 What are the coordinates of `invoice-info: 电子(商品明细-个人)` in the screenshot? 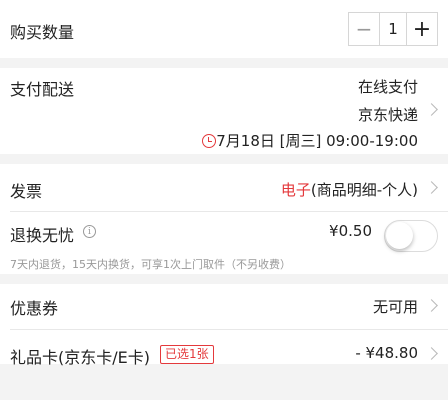 It's located at (349, 189).